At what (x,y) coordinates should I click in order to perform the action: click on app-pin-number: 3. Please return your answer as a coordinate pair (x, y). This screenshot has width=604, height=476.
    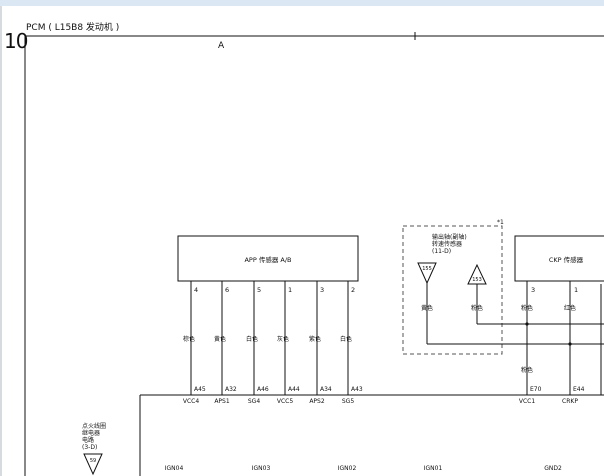
    Looking at the image, I should click on (322, 290).